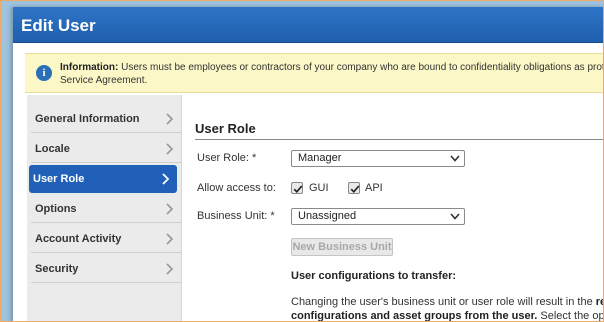 This screenshot has height=322, width=604. I want to click on new-business-unit-button: New Business Unit, so click(342, 247).